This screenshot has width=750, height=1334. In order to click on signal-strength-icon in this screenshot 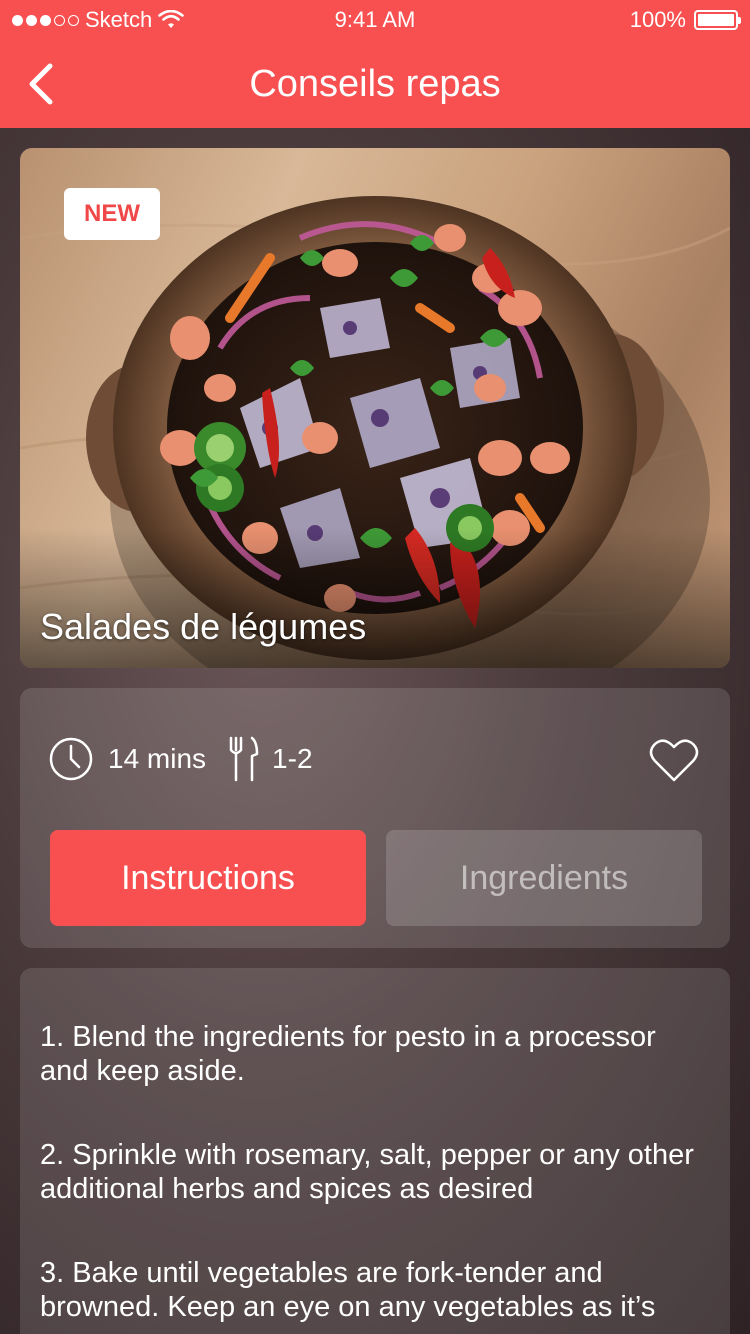, I will do `click(45, 20)`.